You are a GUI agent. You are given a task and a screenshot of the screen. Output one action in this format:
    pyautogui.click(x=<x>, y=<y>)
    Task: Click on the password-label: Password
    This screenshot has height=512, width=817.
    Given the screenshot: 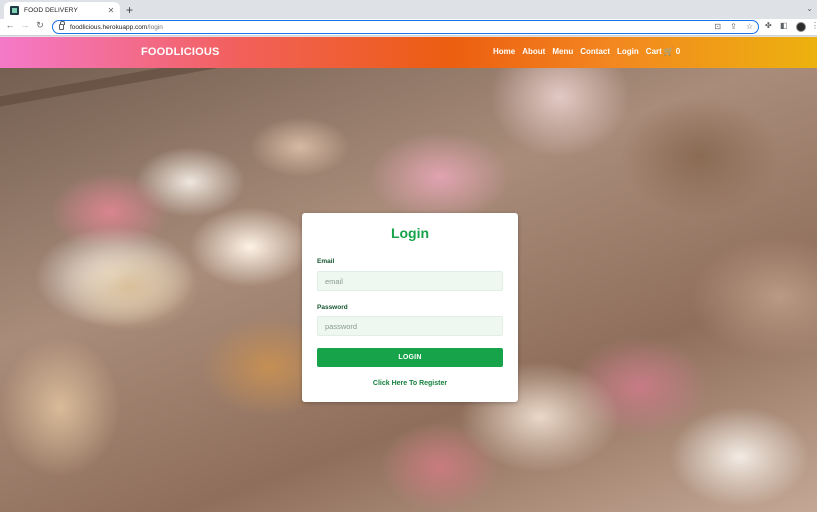 What is the action you would take?
    pyautogui.click(x=332, y=307)
    